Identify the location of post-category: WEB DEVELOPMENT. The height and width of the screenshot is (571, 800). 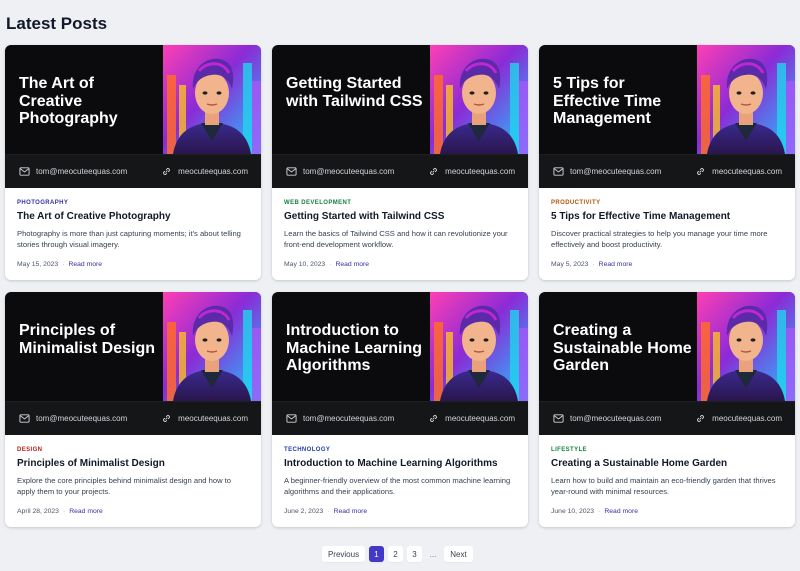
(318, 203).